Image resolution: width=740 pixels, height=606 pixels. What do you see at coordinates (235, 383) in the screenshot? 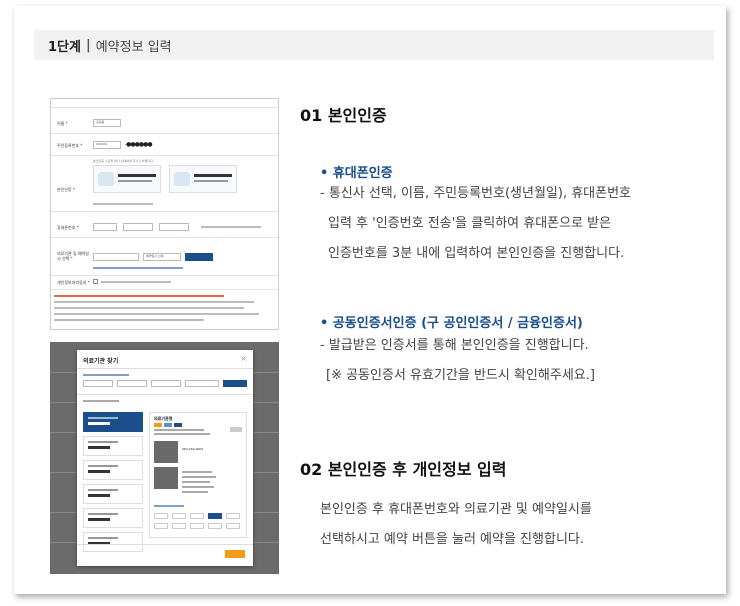
I see `search-button` at bounding box center [235, 383].